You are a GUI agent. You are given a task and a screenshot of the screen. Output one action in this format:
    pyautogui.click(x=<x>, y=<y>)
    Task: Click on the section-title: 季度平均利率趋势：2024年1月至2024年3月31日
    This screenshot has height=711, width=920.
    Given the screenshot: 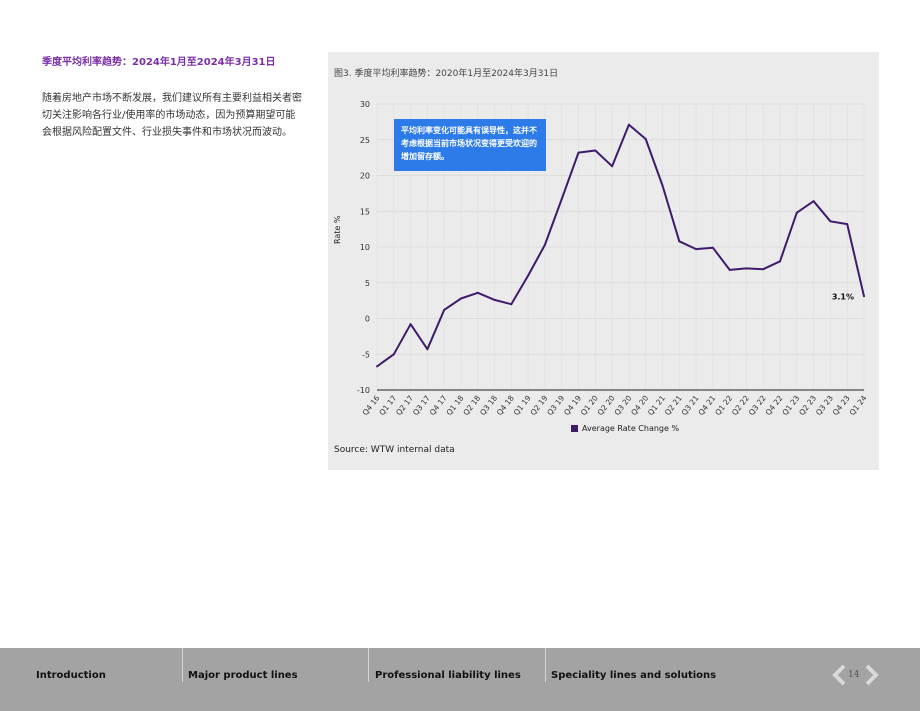 What is the action you would take?
    pyautogui.click(x=159, y=62)
    